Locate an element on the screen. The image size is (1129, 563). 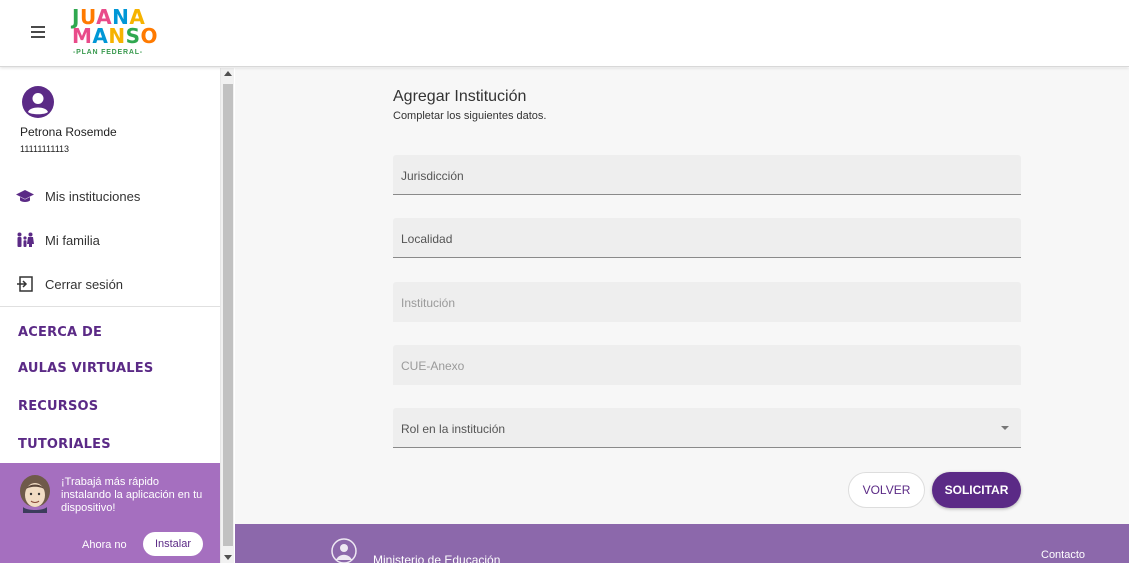
volver-button: VOLVER is located at coordinates (886, 490).